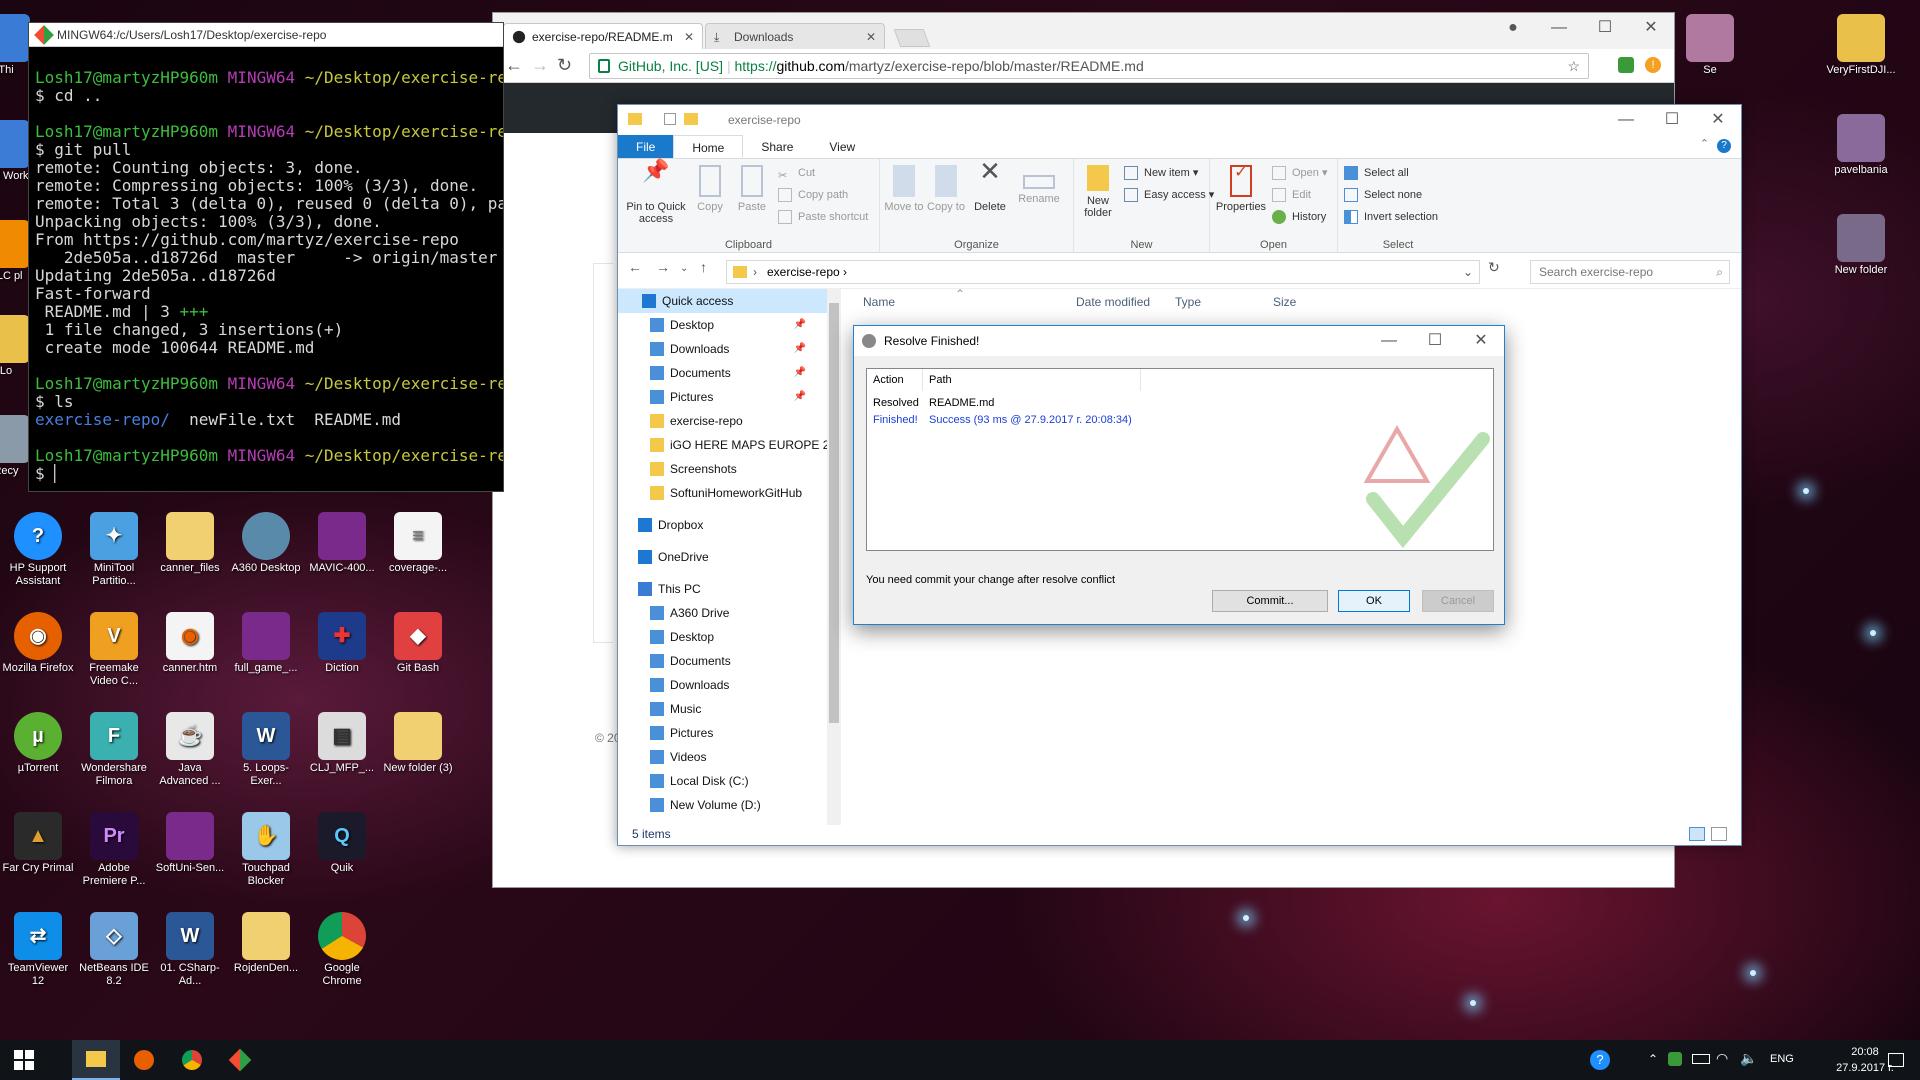 The image size is (1920, 1080). I want to click on nav-item: Pictures, so click(723, 733).